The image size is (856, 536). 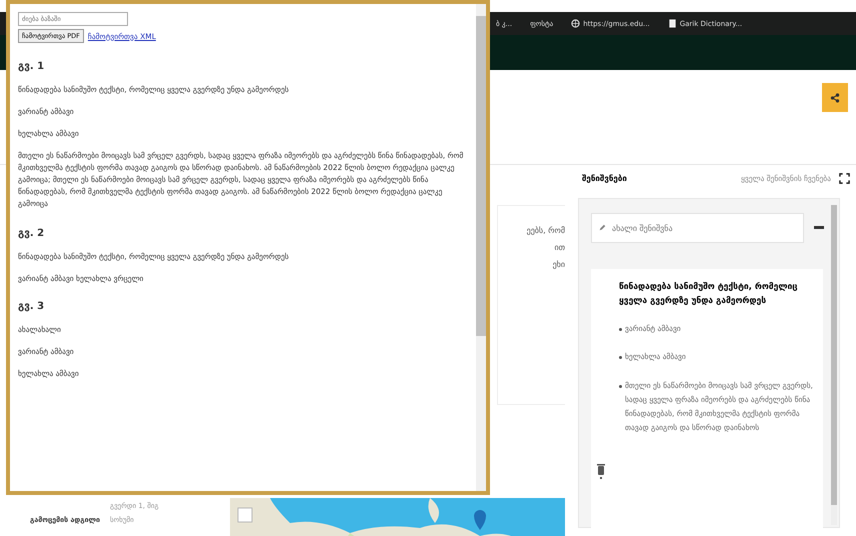 I want to click on fullscreen-icon, so click(x=844, y=178).